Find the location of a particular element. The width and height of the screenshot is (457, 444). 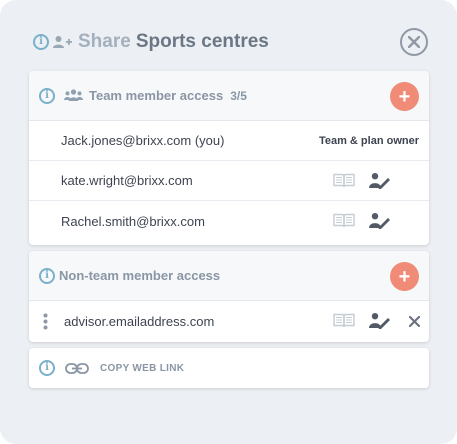

non-team-member-row: advisor.emailaddress.com is located at coordinates (229, 321).